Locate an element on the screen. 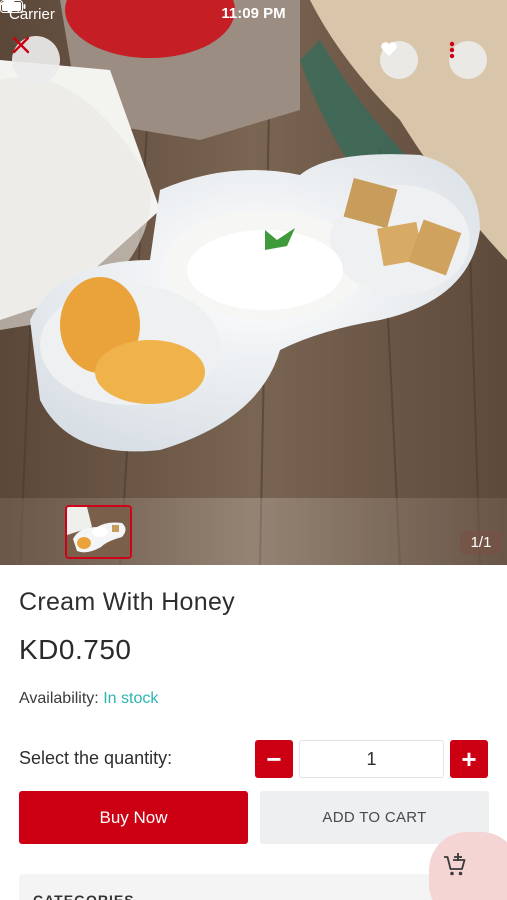  quantity-label: Select the quantity: is located at coordinates (96, 758).